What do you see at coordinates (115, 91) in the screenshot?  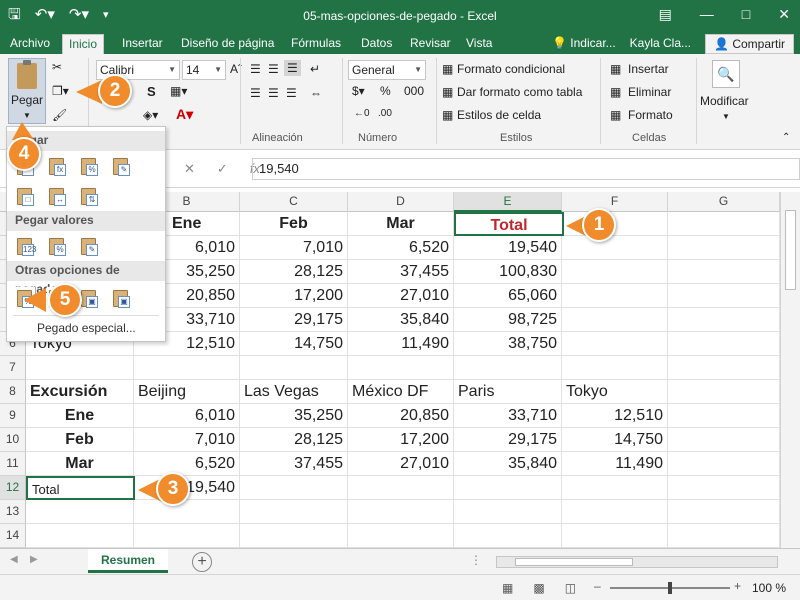 I see `callout-2: 2` at bounding box center [115, 91].